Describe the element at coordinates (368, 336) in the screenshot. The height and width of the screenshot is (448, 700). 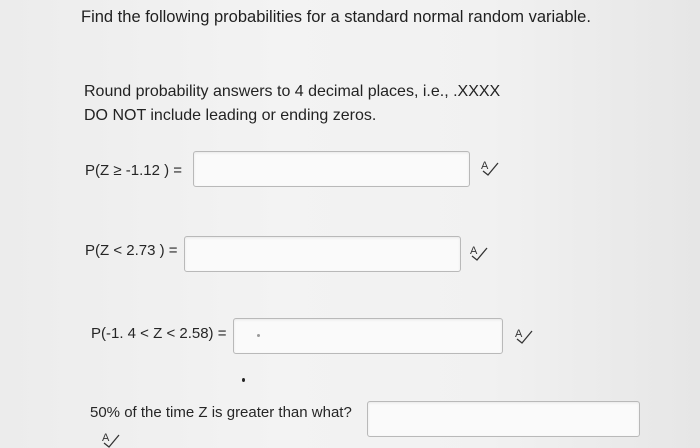
I see `question-3-answer-input` at that location.